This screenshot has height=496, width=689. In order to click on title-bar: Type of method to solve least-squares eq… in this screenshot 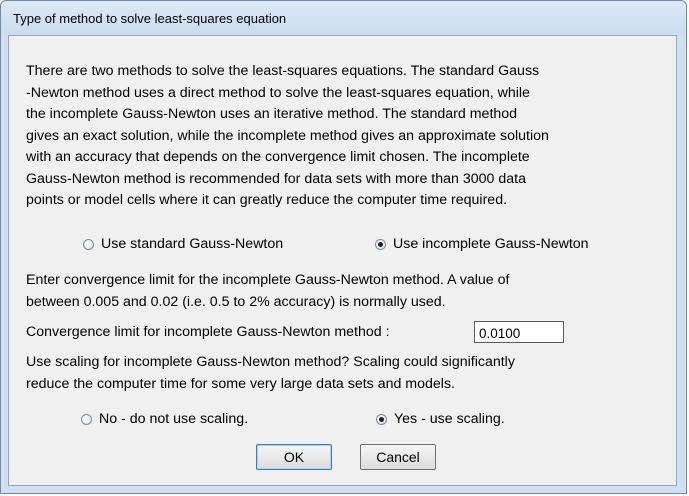, I will do `click(343, 18)`.